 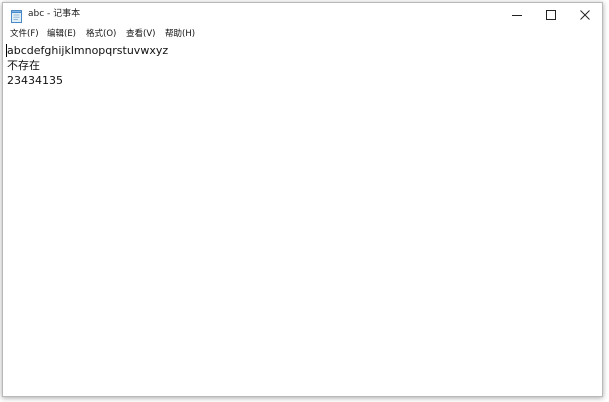 I want to click on maximize-button, so click(x=551, y=15).